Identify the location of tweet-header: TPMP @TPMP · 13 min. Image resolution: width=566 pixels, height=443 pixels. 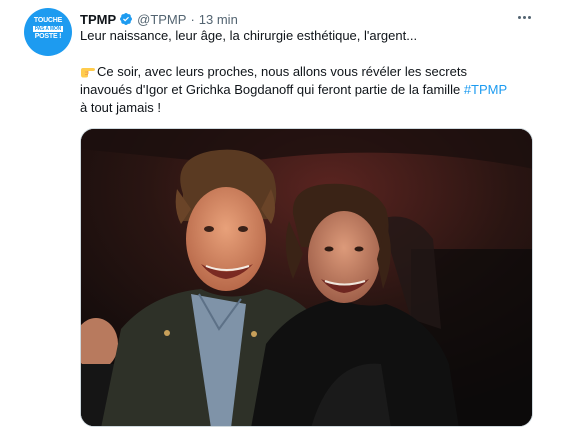
(159, 19).